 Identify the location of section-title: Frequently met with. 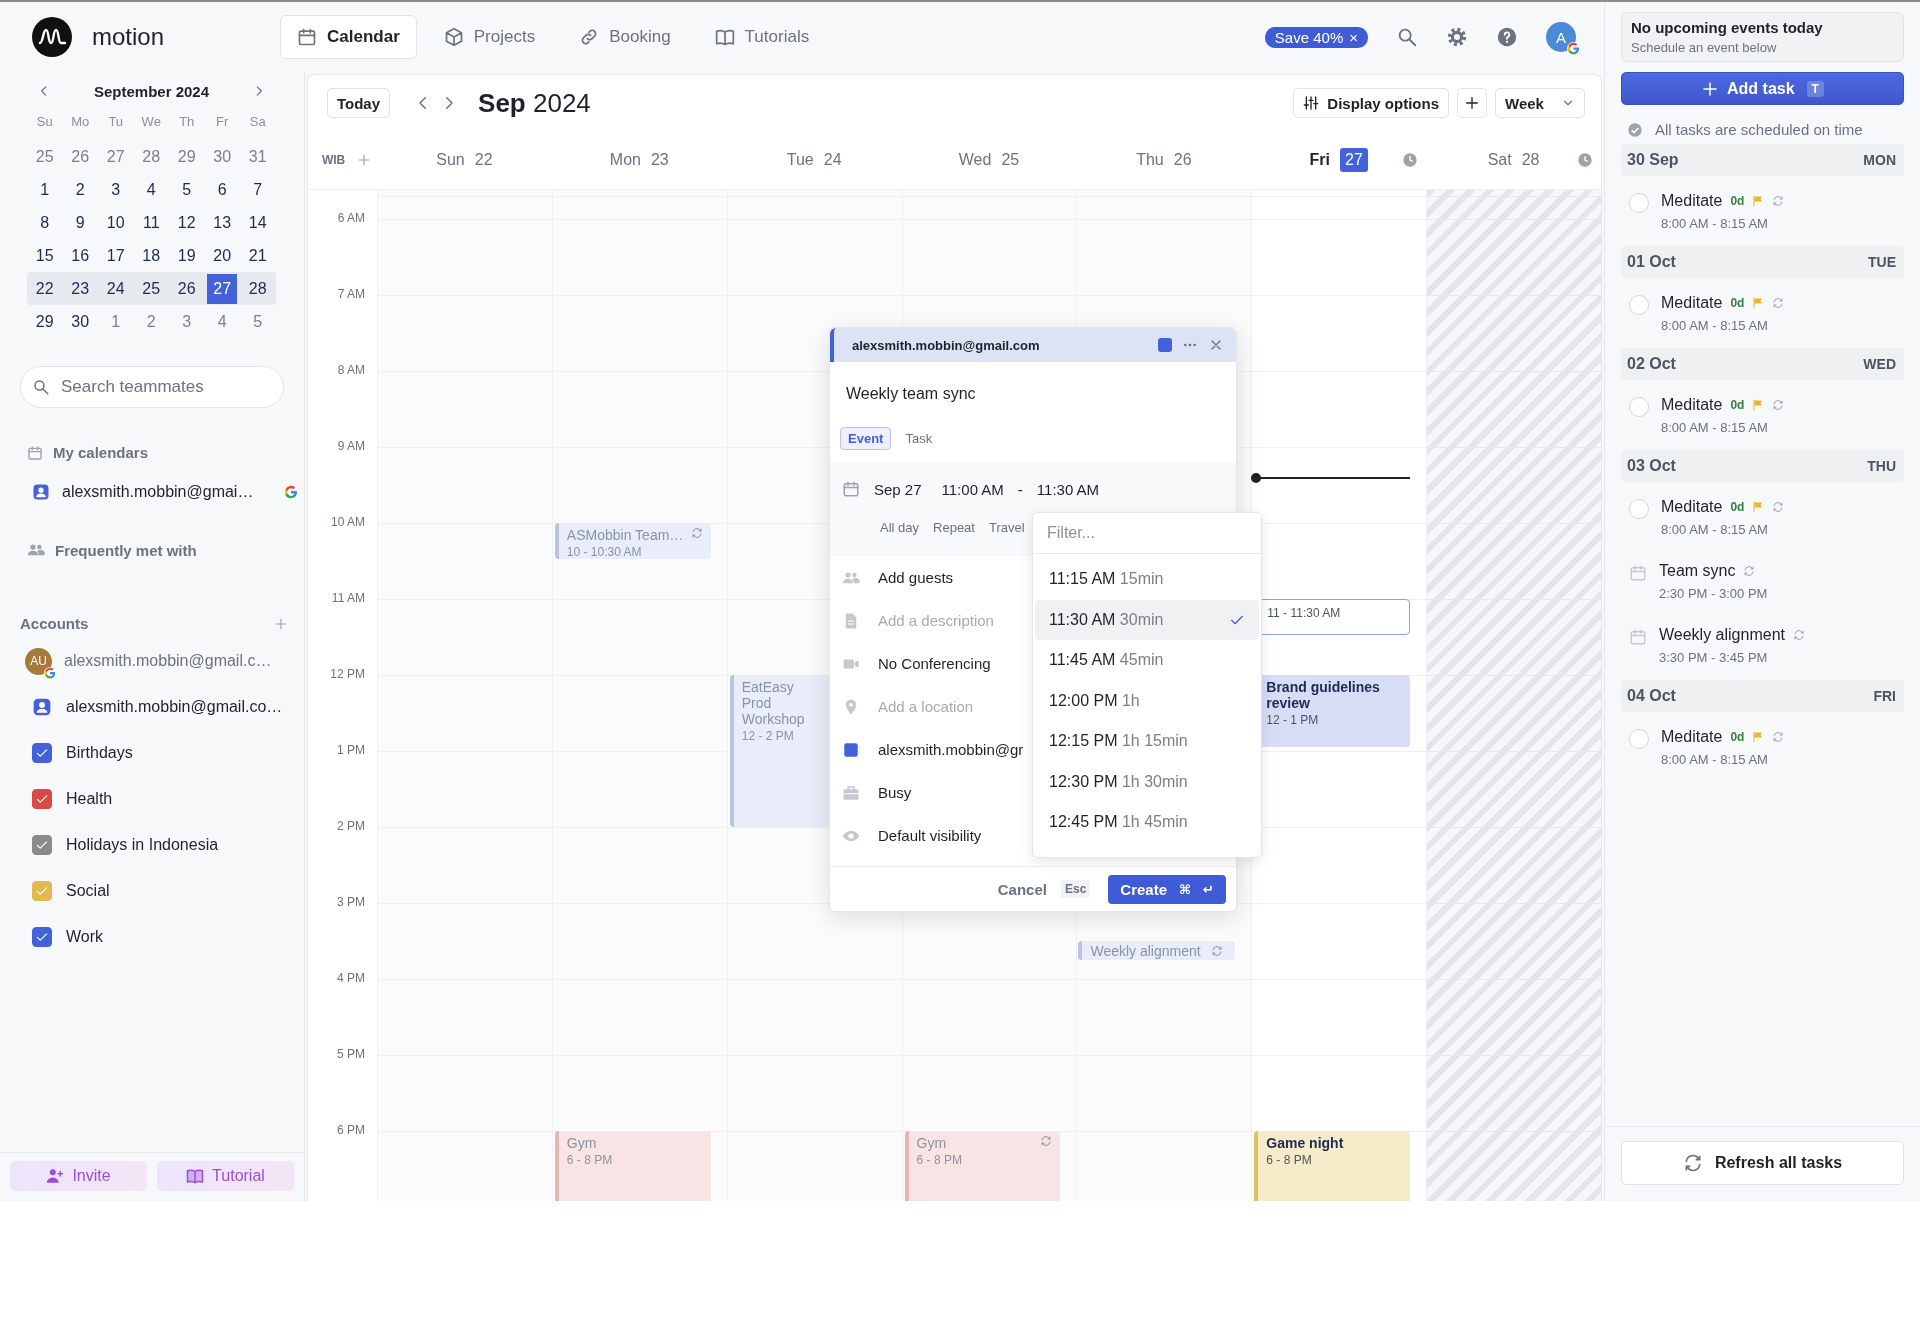
(126, 550).